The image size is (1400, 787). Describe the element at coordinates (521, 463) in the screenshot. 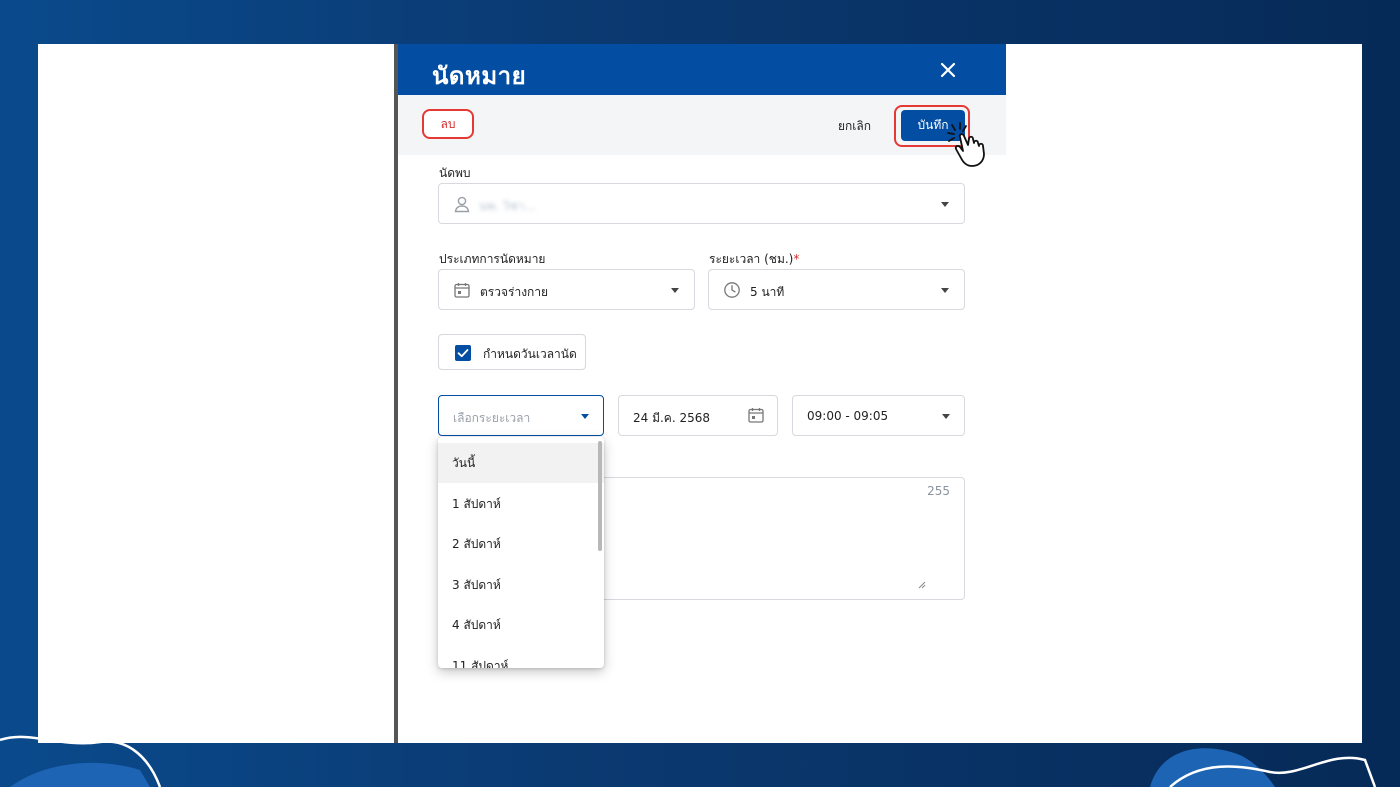

I see `dropdown-option: วันนี้` at that location.